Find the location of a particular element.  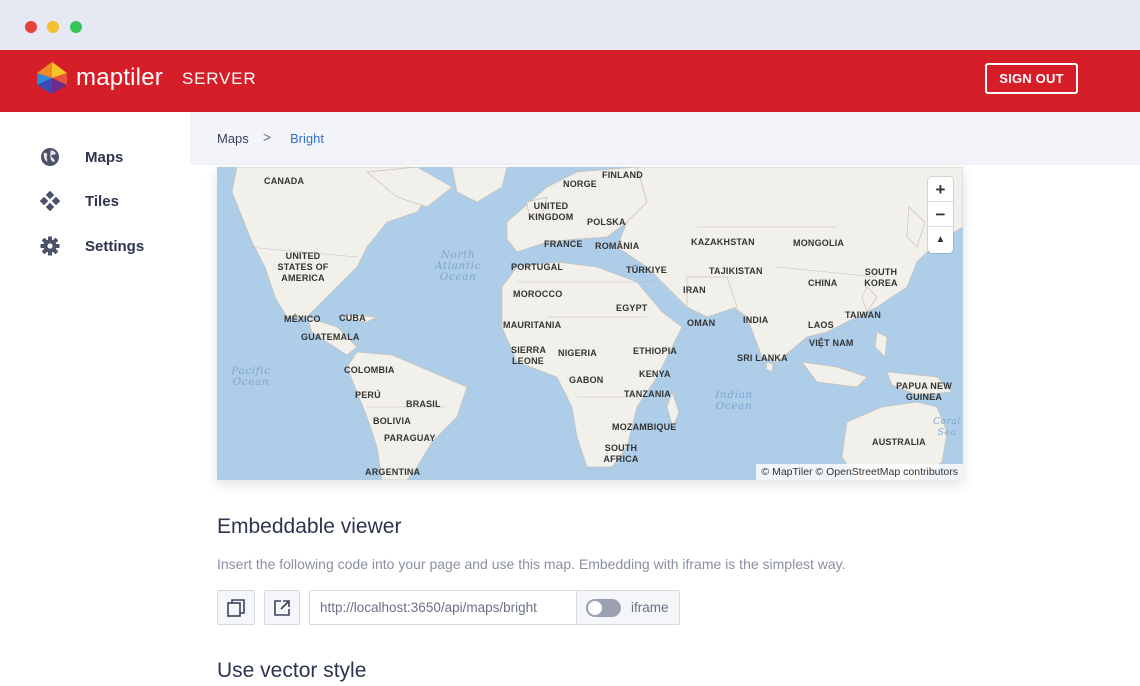

map-label: UNITED KINGDOM is located at coordinates (551, 211).